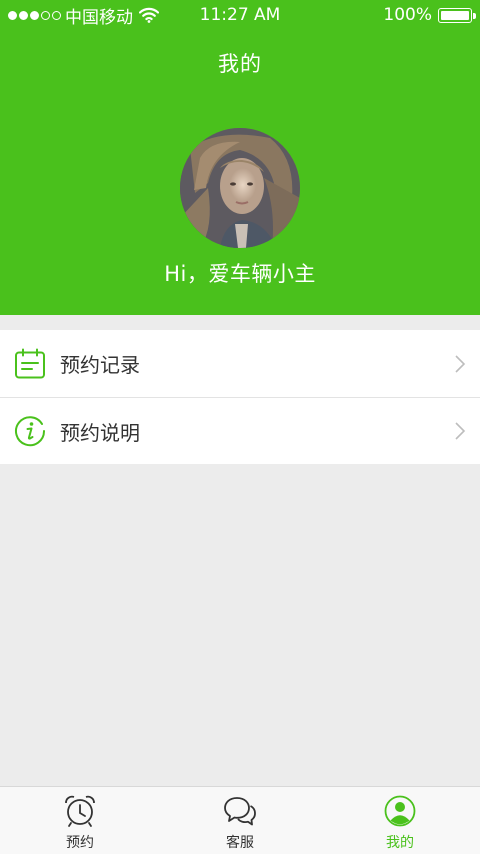 The image size is (480, 854). I want to click on tab-booking: 预约, so click(80, 820).